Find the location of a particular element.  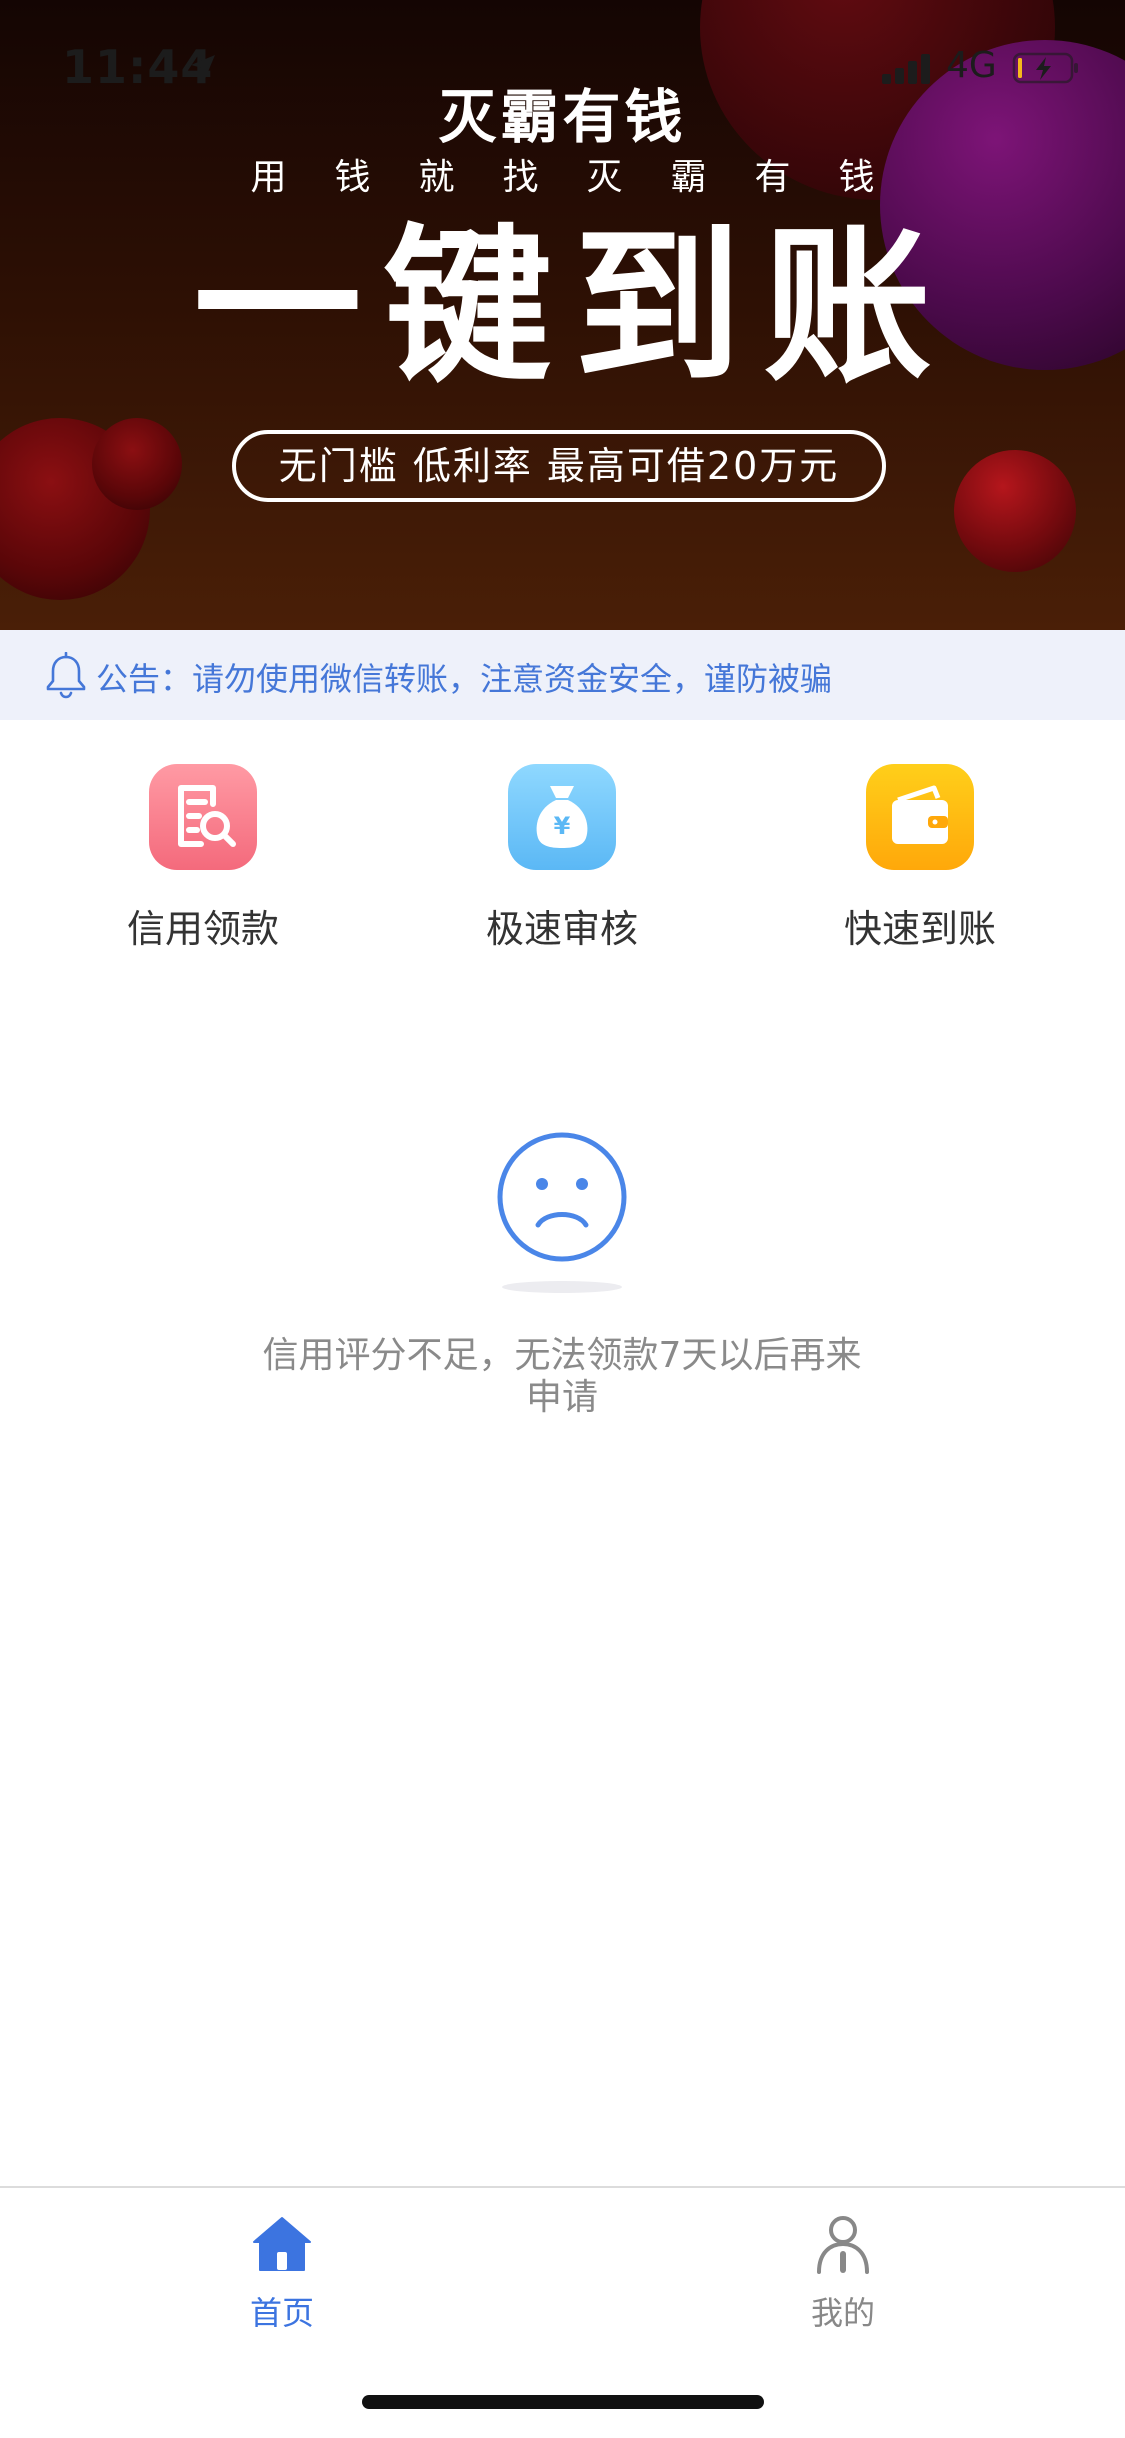

feature-label: 快速到账 is located at coordinates (919, 929).